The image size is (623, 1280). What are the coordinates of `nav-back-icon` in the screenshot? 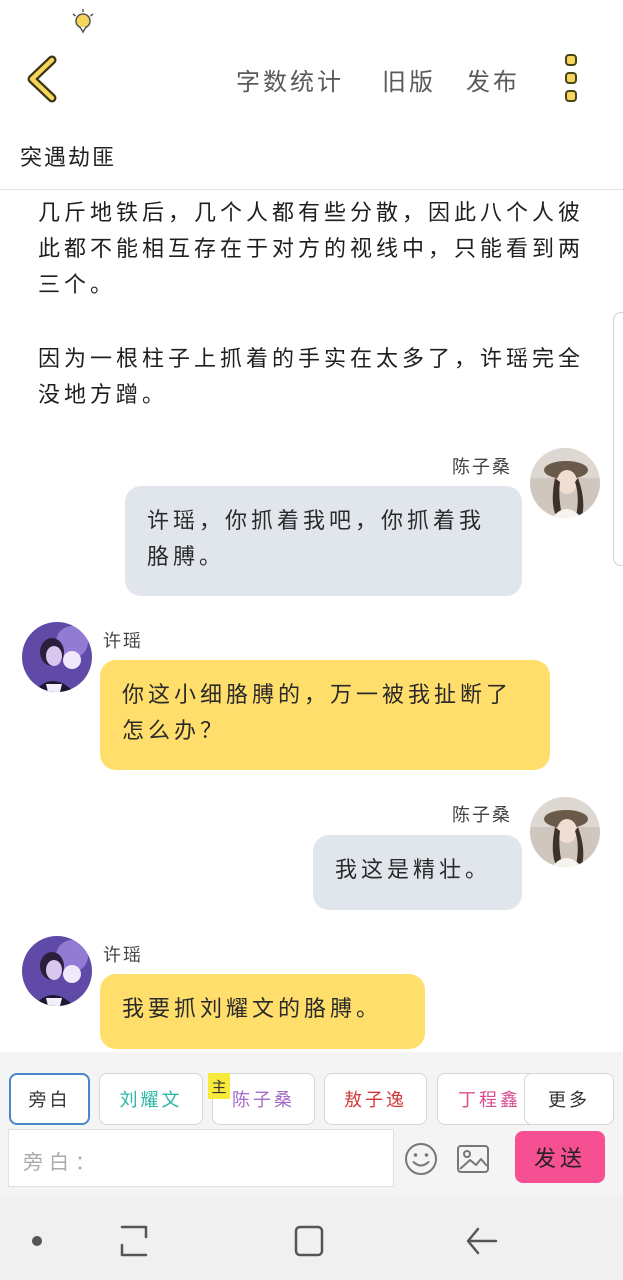 It's located at (482, 1241).